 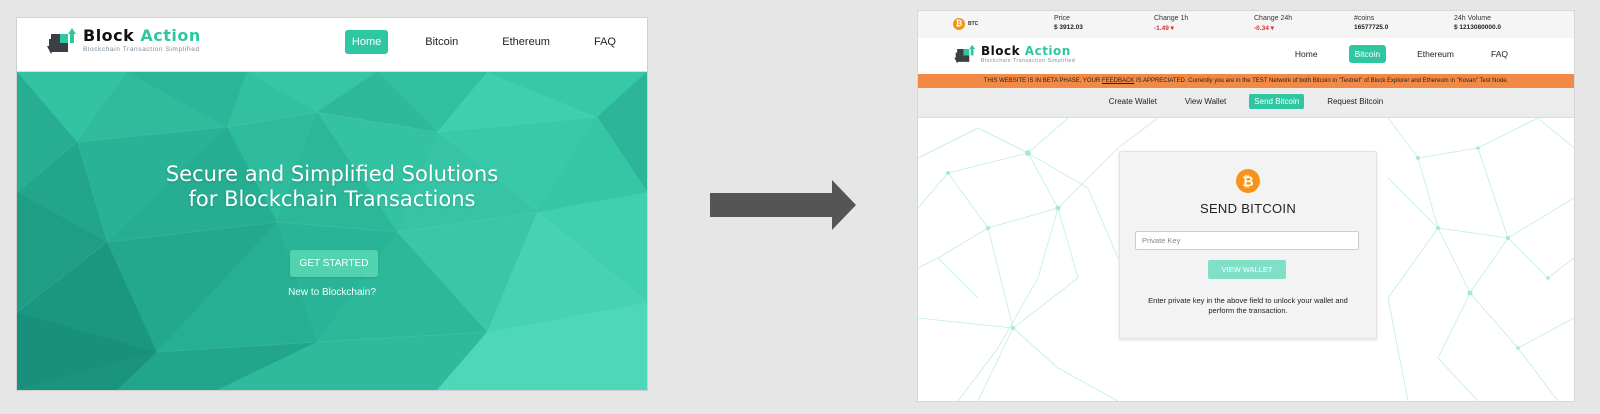 I want to click on ticker-volume-value: $ 1213080000.0, so click(x=1477, y=27).